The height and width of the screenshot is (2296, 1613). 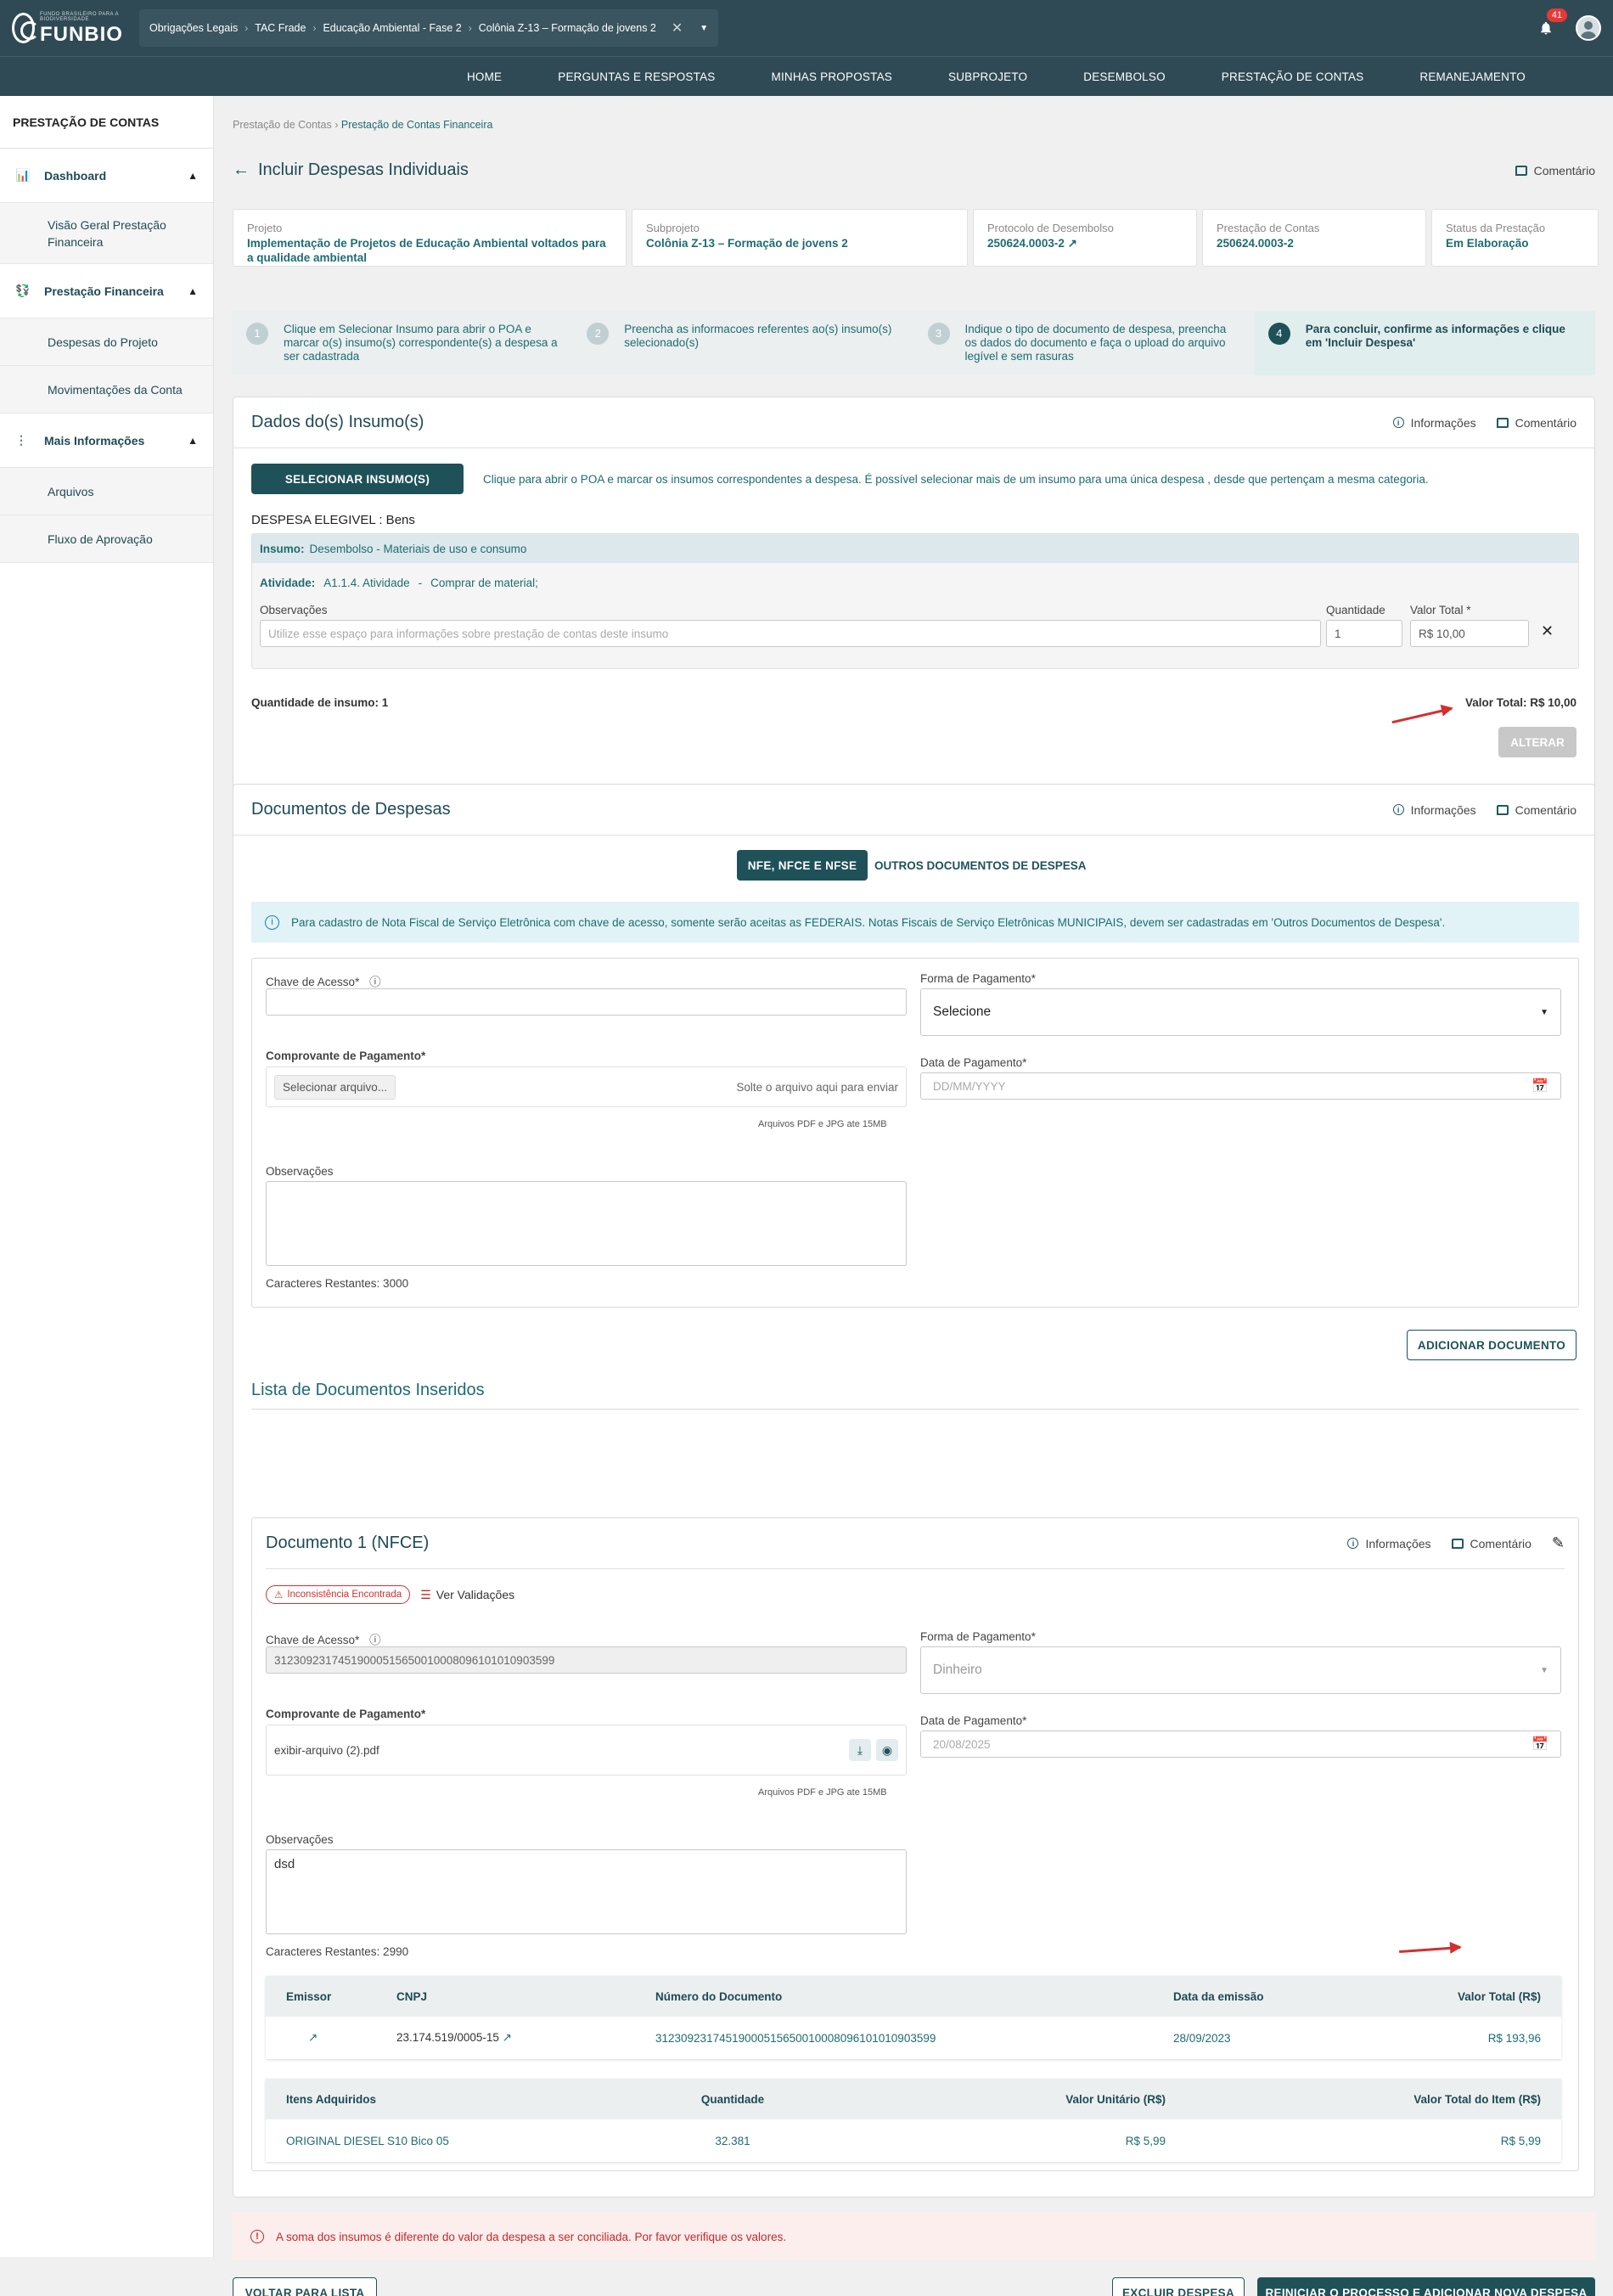 What do you see at coordinates (1472, 77) in the screenshot?
I see `nav-remanejamento: REMANEJAMENTO` at bounding box center [1472, 77].